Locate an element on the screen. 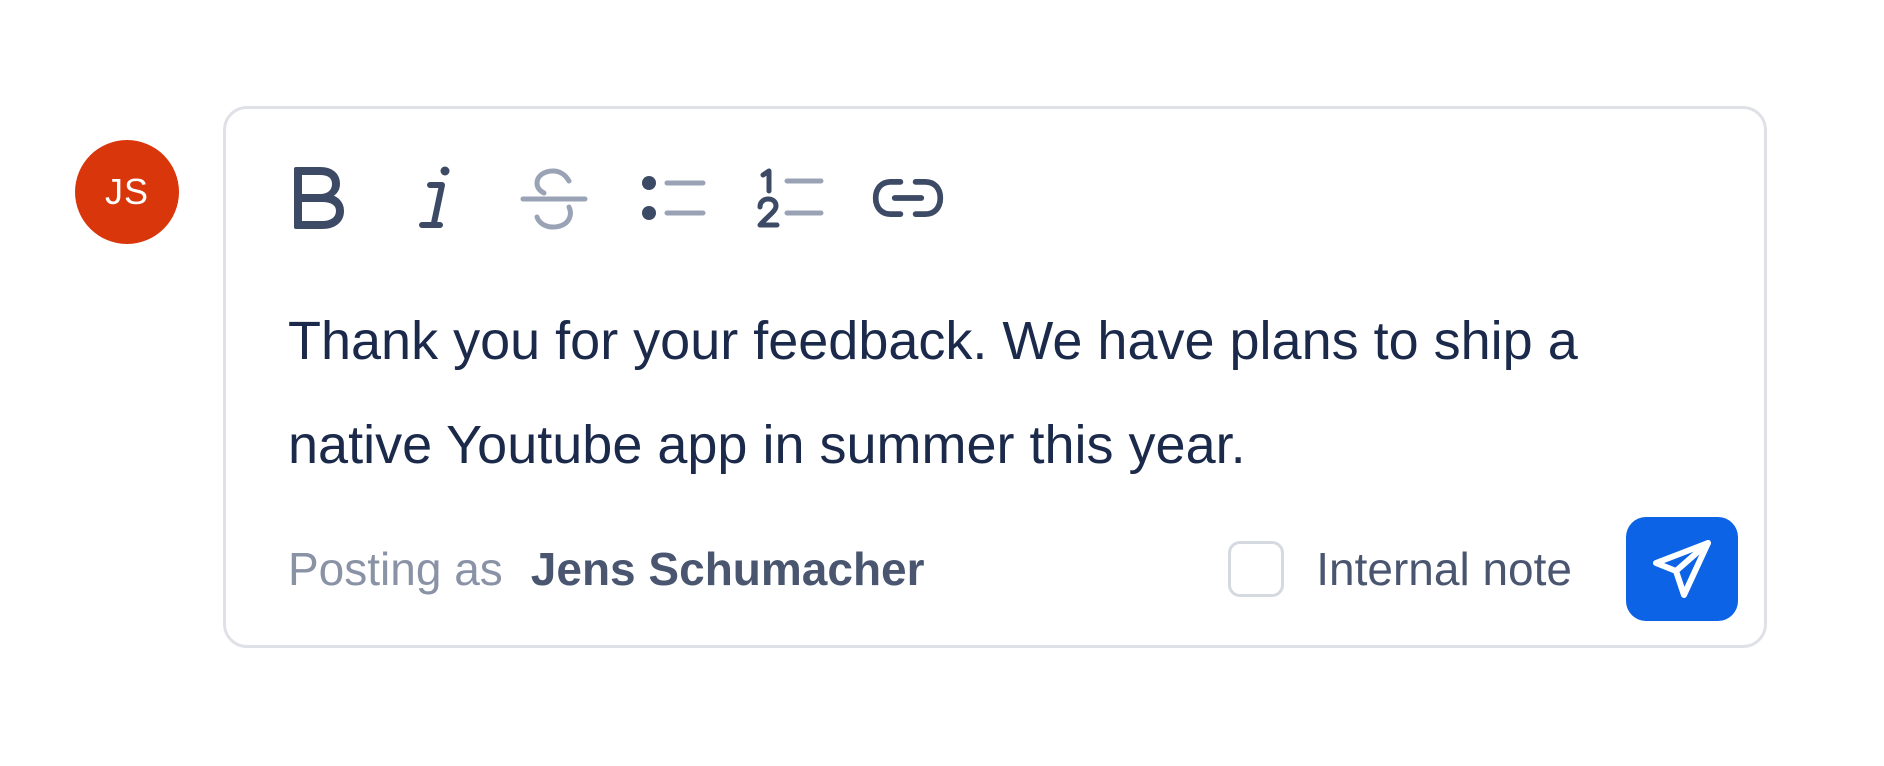  formatting-toolbar is located at coordinates (634, 198).